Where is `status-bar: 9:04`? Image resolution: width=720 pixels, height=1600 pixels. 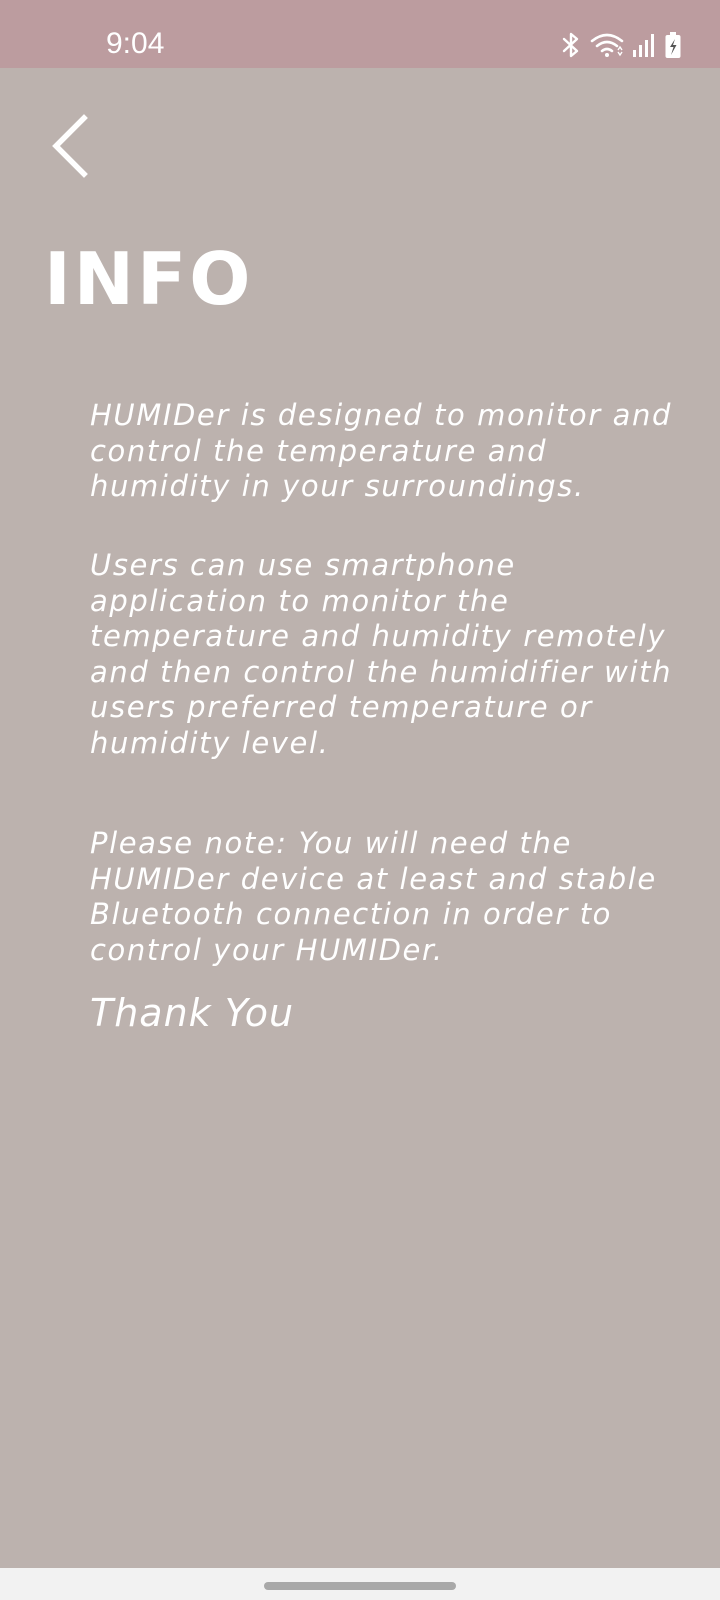
status-bar: 9:04 is located at coordinates (360, 34).